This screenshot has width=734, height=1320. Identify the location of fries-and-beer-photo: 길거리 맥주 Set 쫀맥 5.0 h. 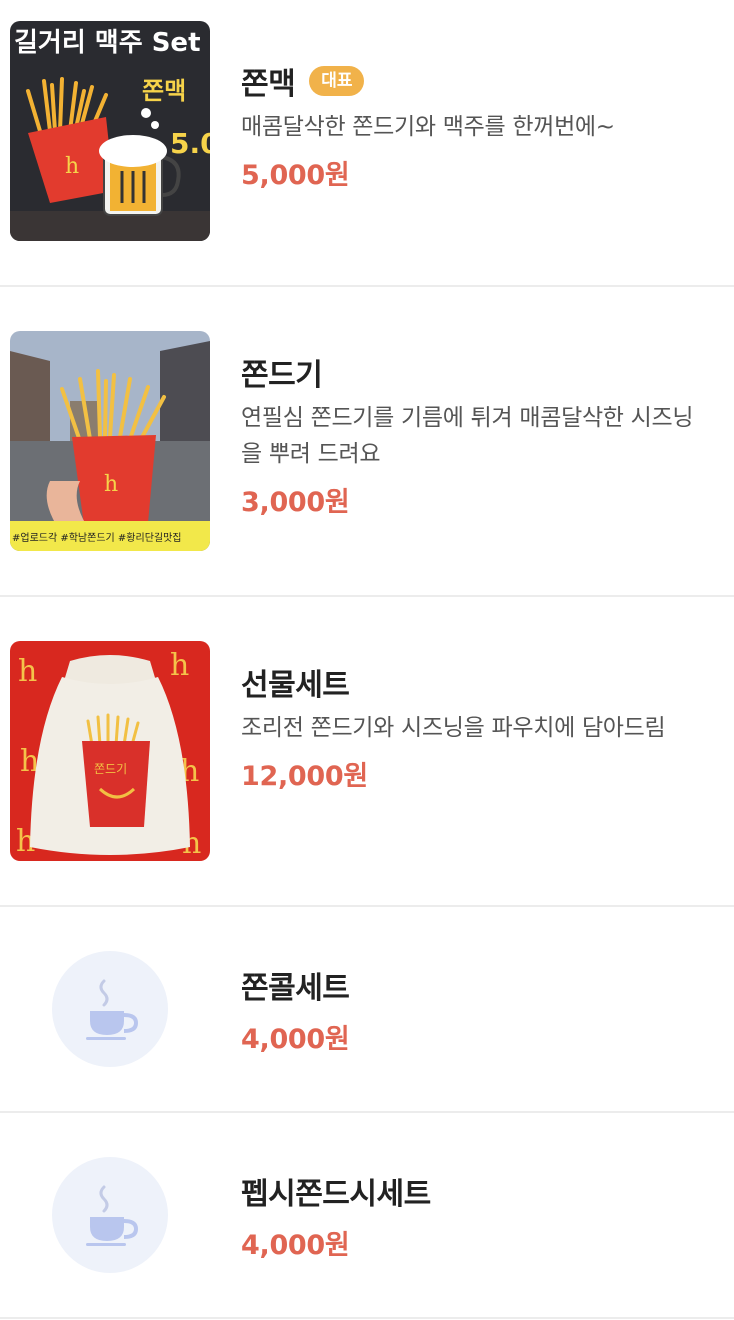
(110, 131).